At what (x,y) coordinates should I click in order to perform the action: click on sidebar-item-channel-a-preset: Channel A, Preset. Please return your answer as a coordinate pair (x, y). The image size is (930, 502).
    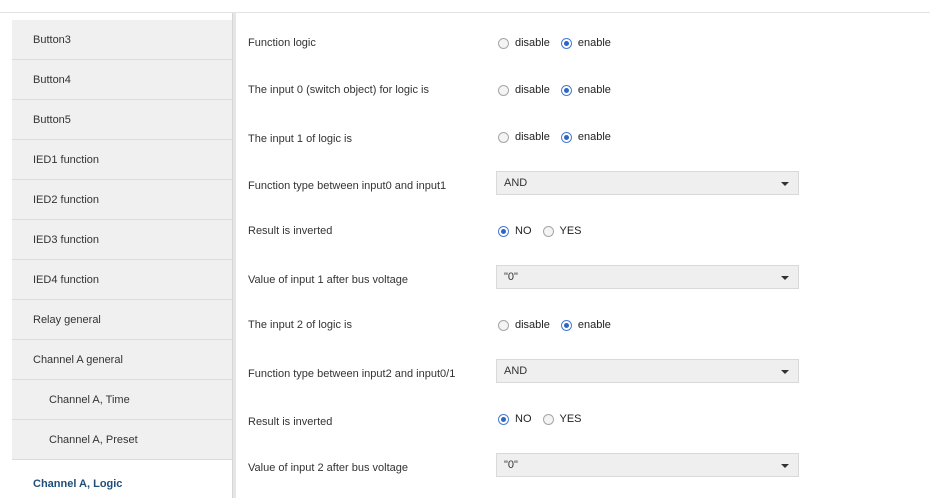
    Looking at the image, I should click on (122, 440).